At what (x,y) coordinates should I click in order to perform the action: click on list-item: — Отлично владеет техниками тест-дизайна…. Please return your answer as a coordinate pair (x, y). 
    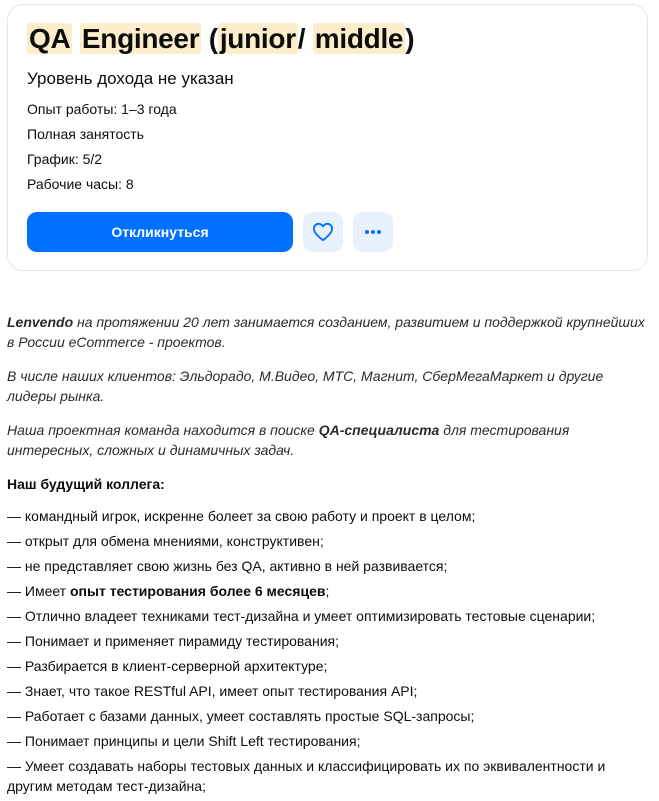
    Looking at the image, I should click on (301, 616).